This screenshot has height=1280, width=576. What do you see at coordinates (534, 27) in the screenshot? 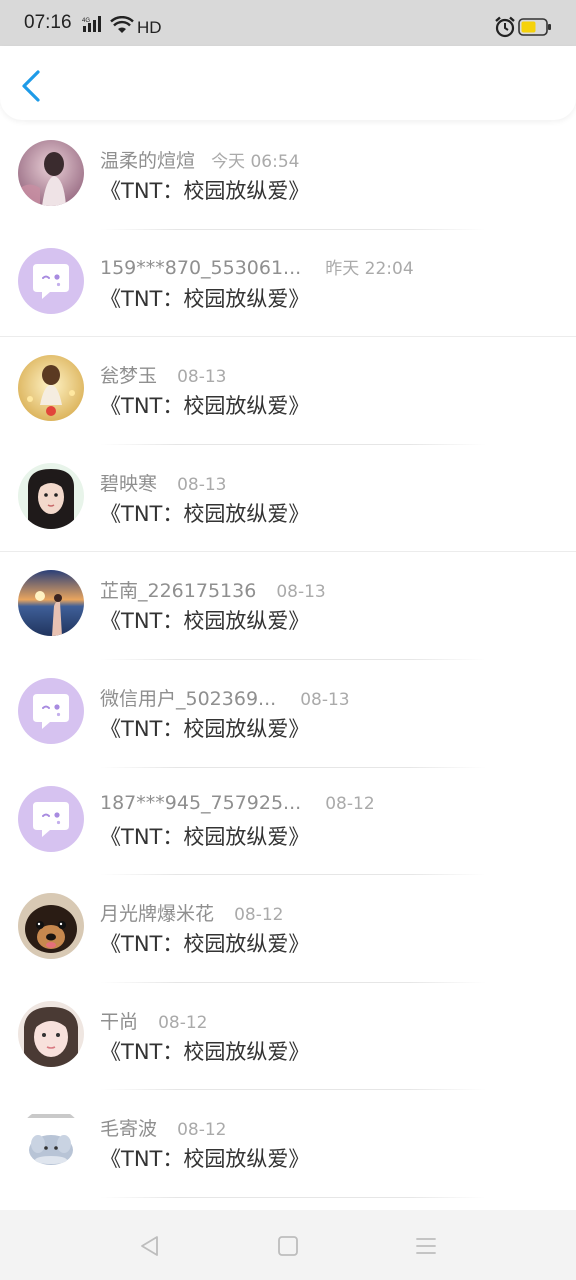
I see `battery-icon` at bounding box center [534, 27].